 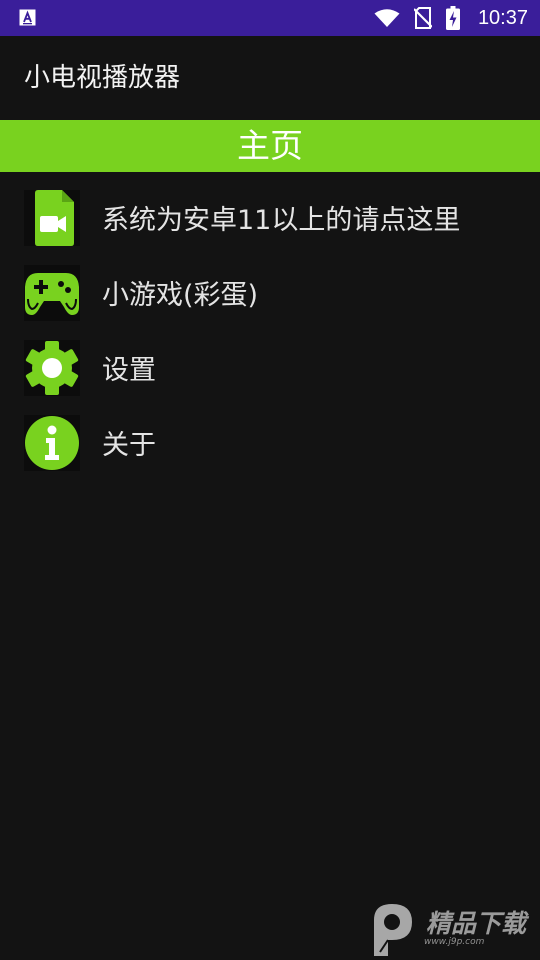 I want to click on gear-icon, so click(x=52, y=367).